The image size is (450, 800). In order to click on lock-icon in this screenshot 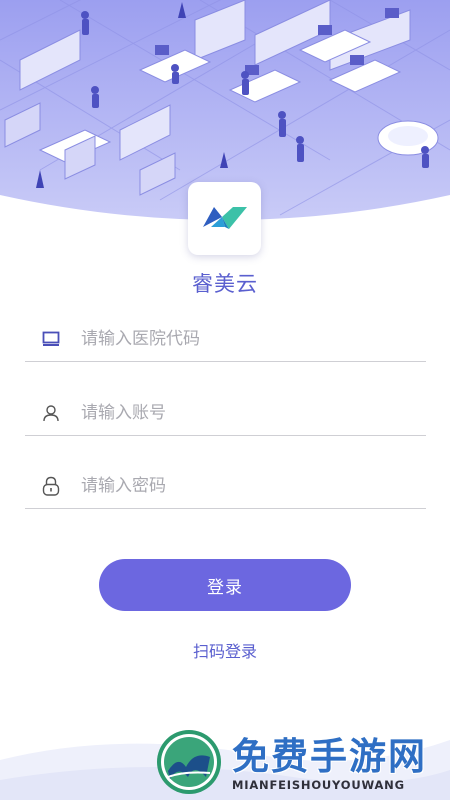, I will do `click(53, 486)`.